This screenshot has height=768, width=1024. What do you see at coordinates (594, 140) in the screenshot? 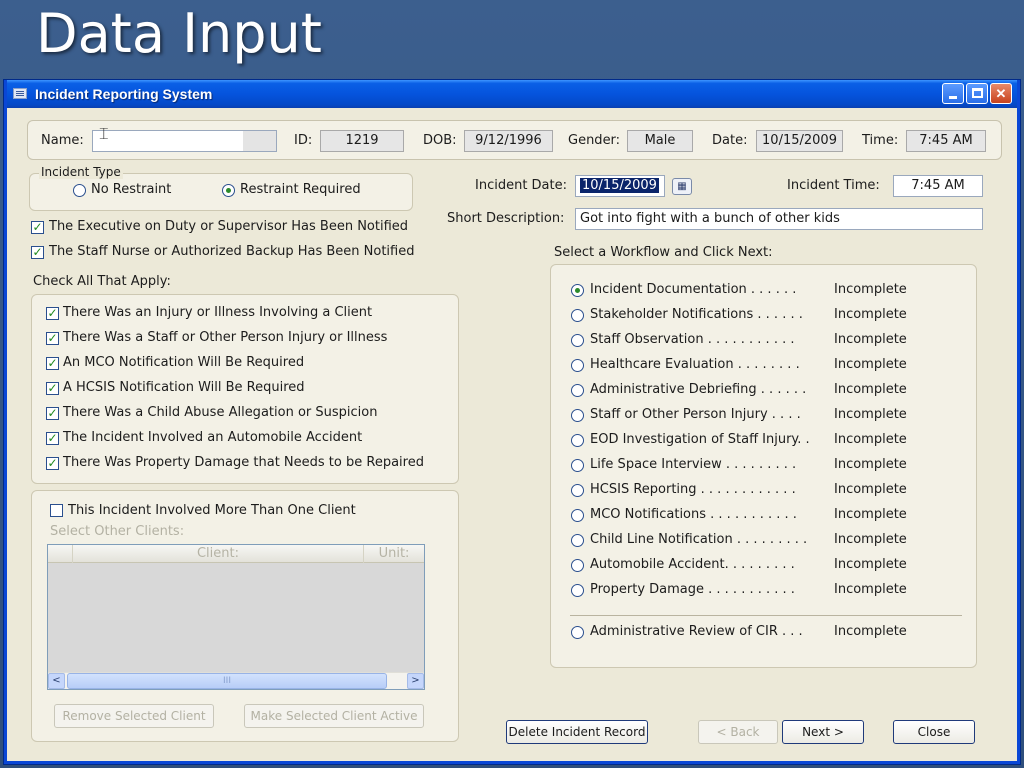
I see `gender-label: Gender:` at bounding box center [594, 140].